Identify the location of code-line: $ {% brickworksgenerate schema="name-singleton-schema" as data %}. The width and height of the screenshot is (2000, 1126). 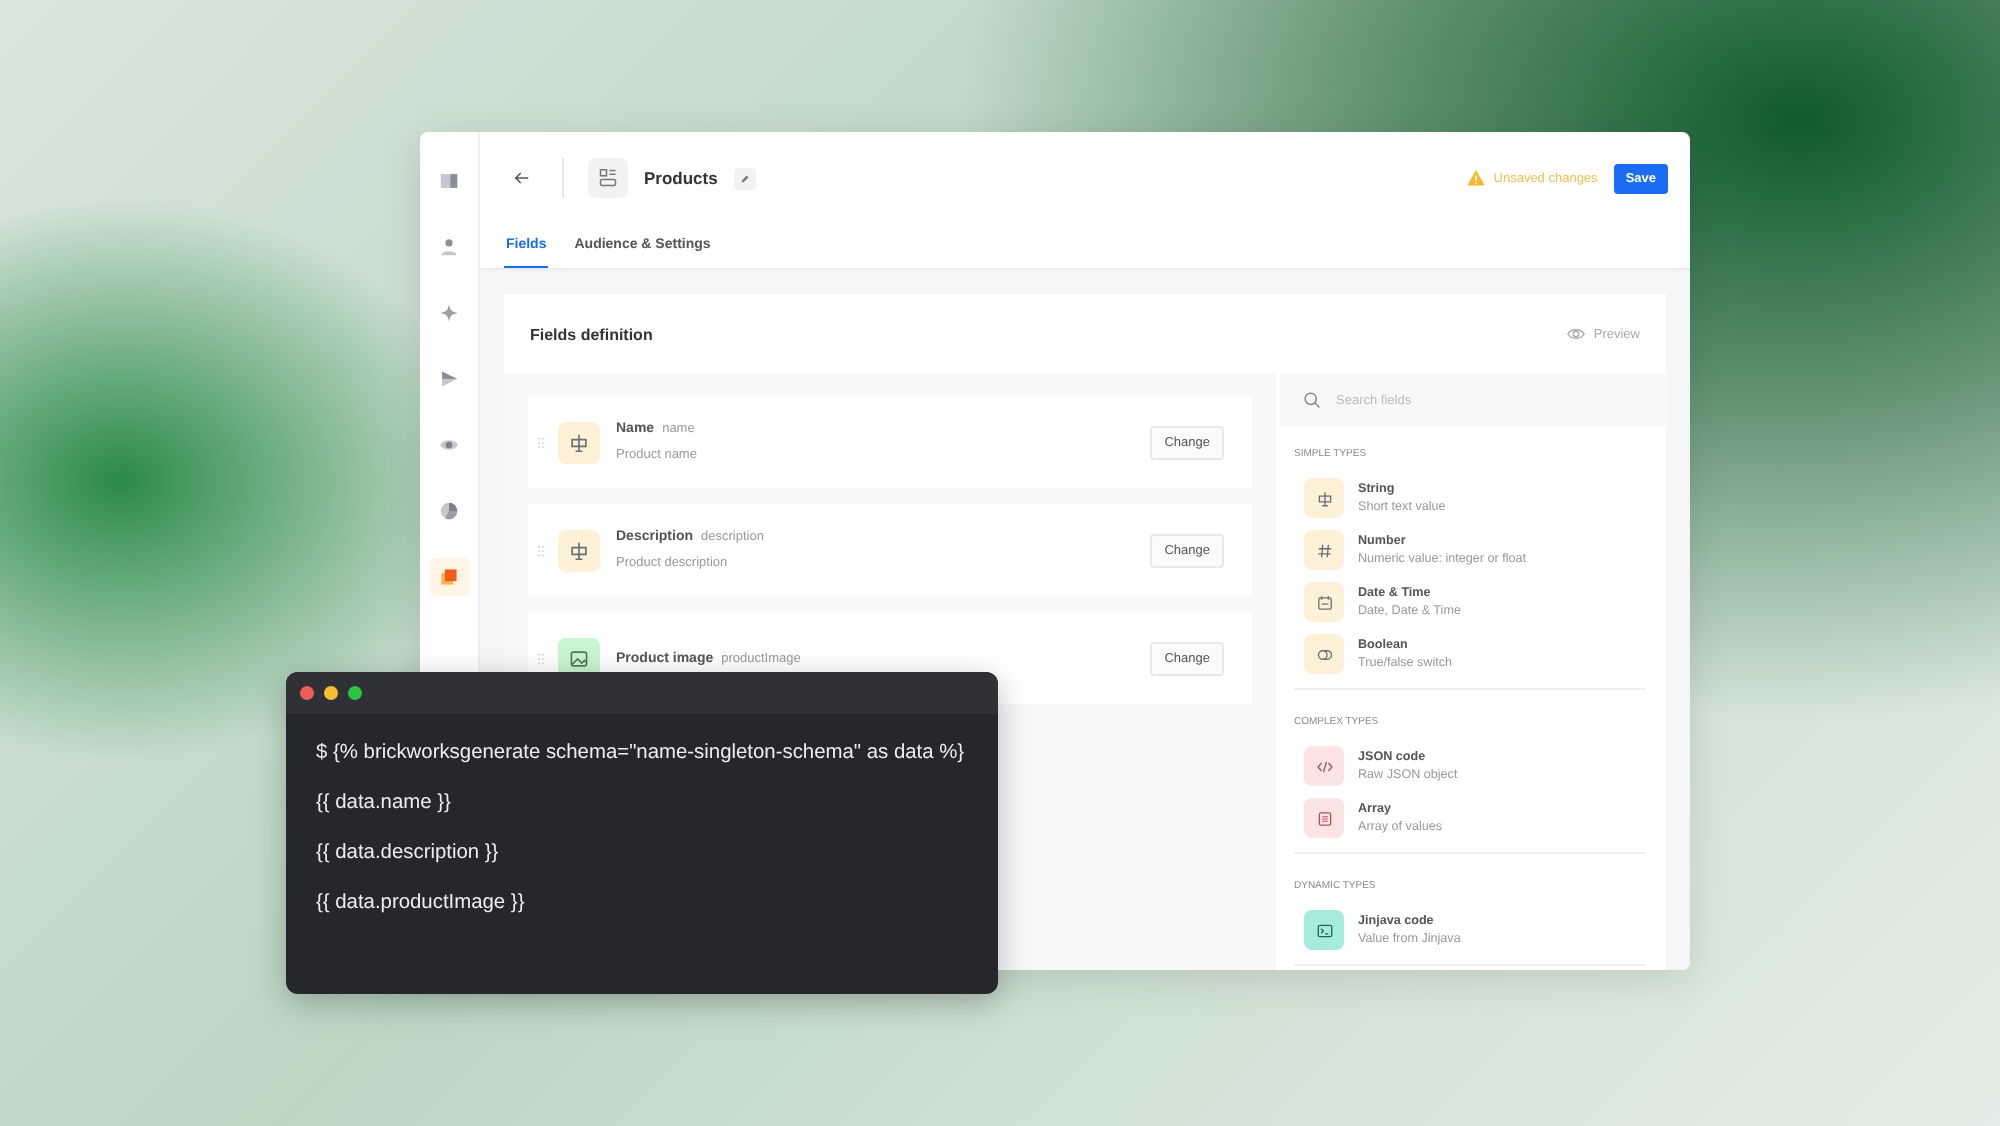
(641, 754).